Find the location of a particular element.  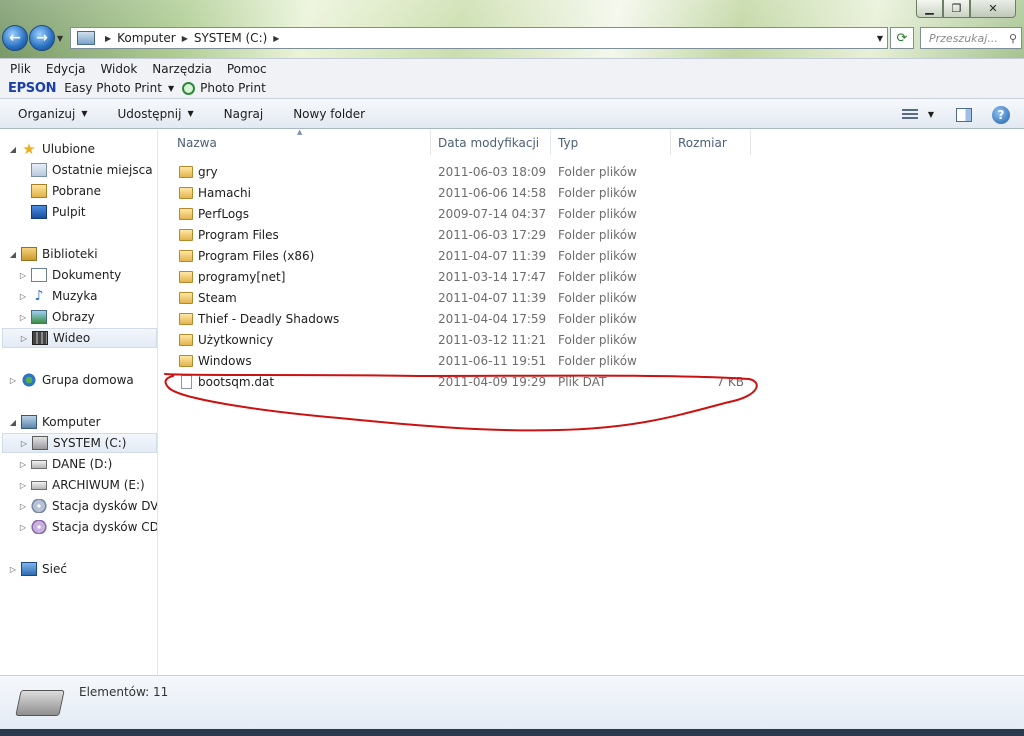

column-size: Rozmiar is located at coordinates (711, 142).